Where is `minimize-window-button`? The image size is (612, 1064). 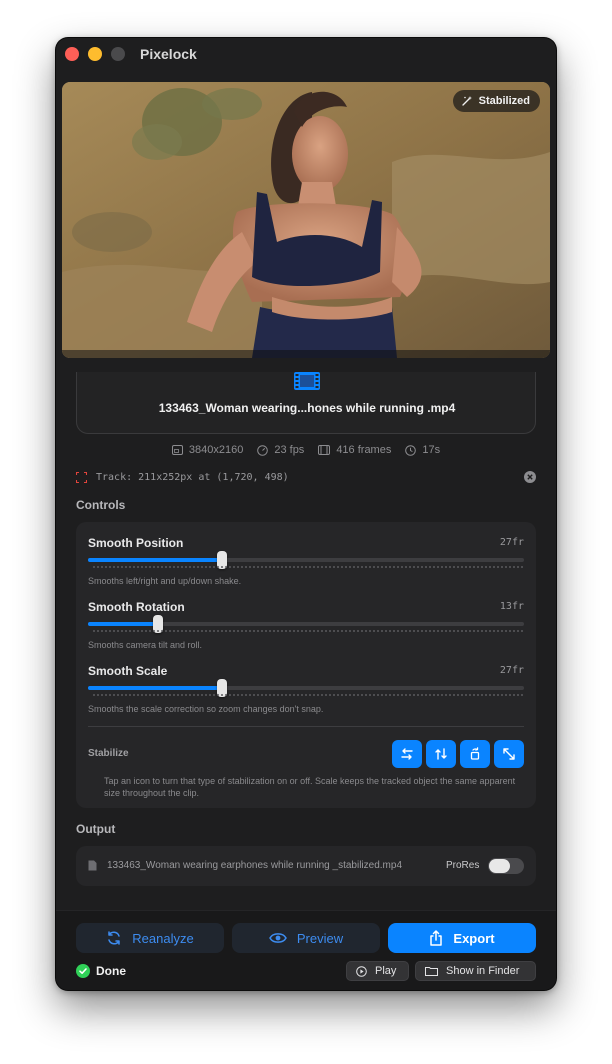
minimize-window-button is located at coordinates (95, 54).